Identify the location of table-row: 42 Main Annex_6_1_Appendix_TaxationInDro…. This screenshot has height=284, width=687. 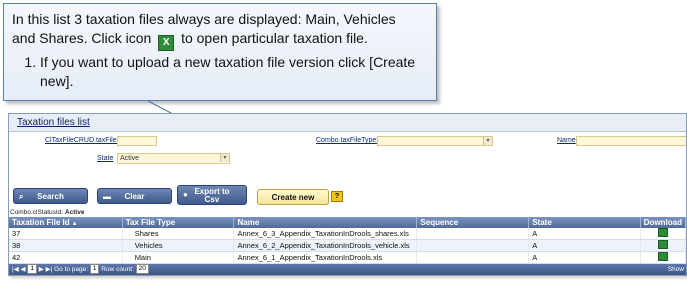
(347, 257).